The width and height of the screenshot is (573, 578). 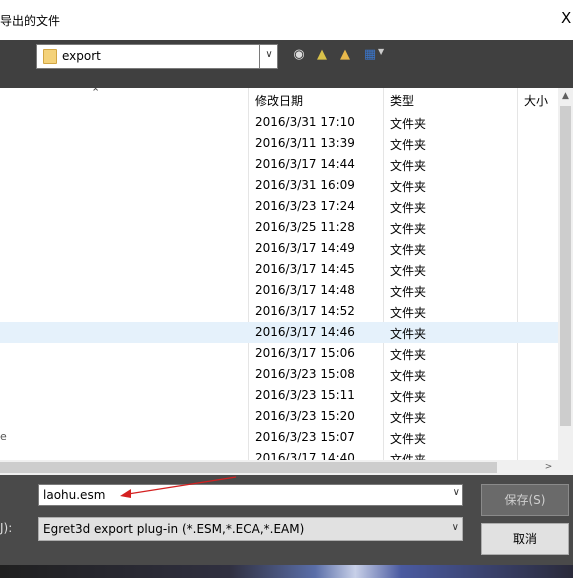 I want to click on date-modified-cell: 2016/3/25 11:28, so click(x=305, y=227).